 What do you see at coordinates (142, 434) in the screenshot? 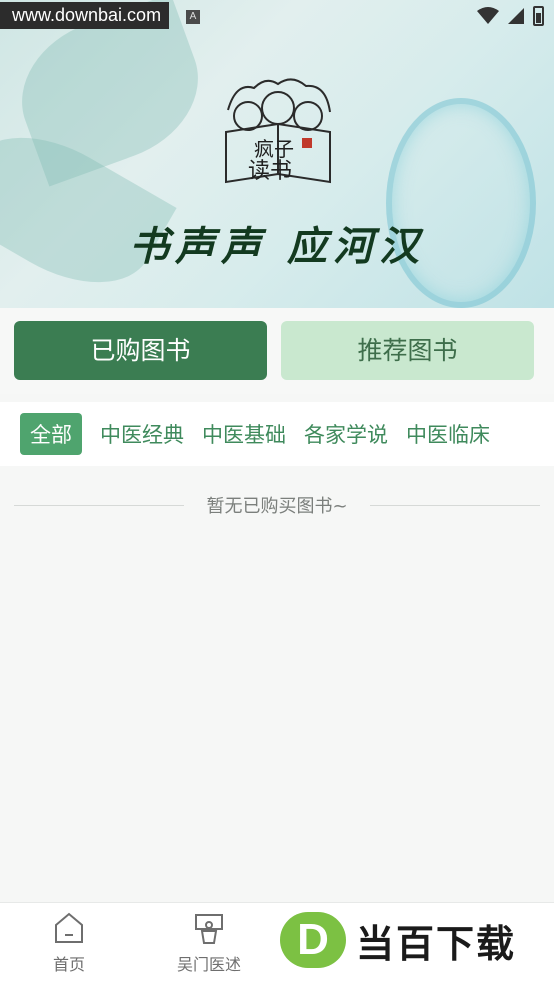
I see `category-classics: 中医经典` at bounding box center [142, 434].